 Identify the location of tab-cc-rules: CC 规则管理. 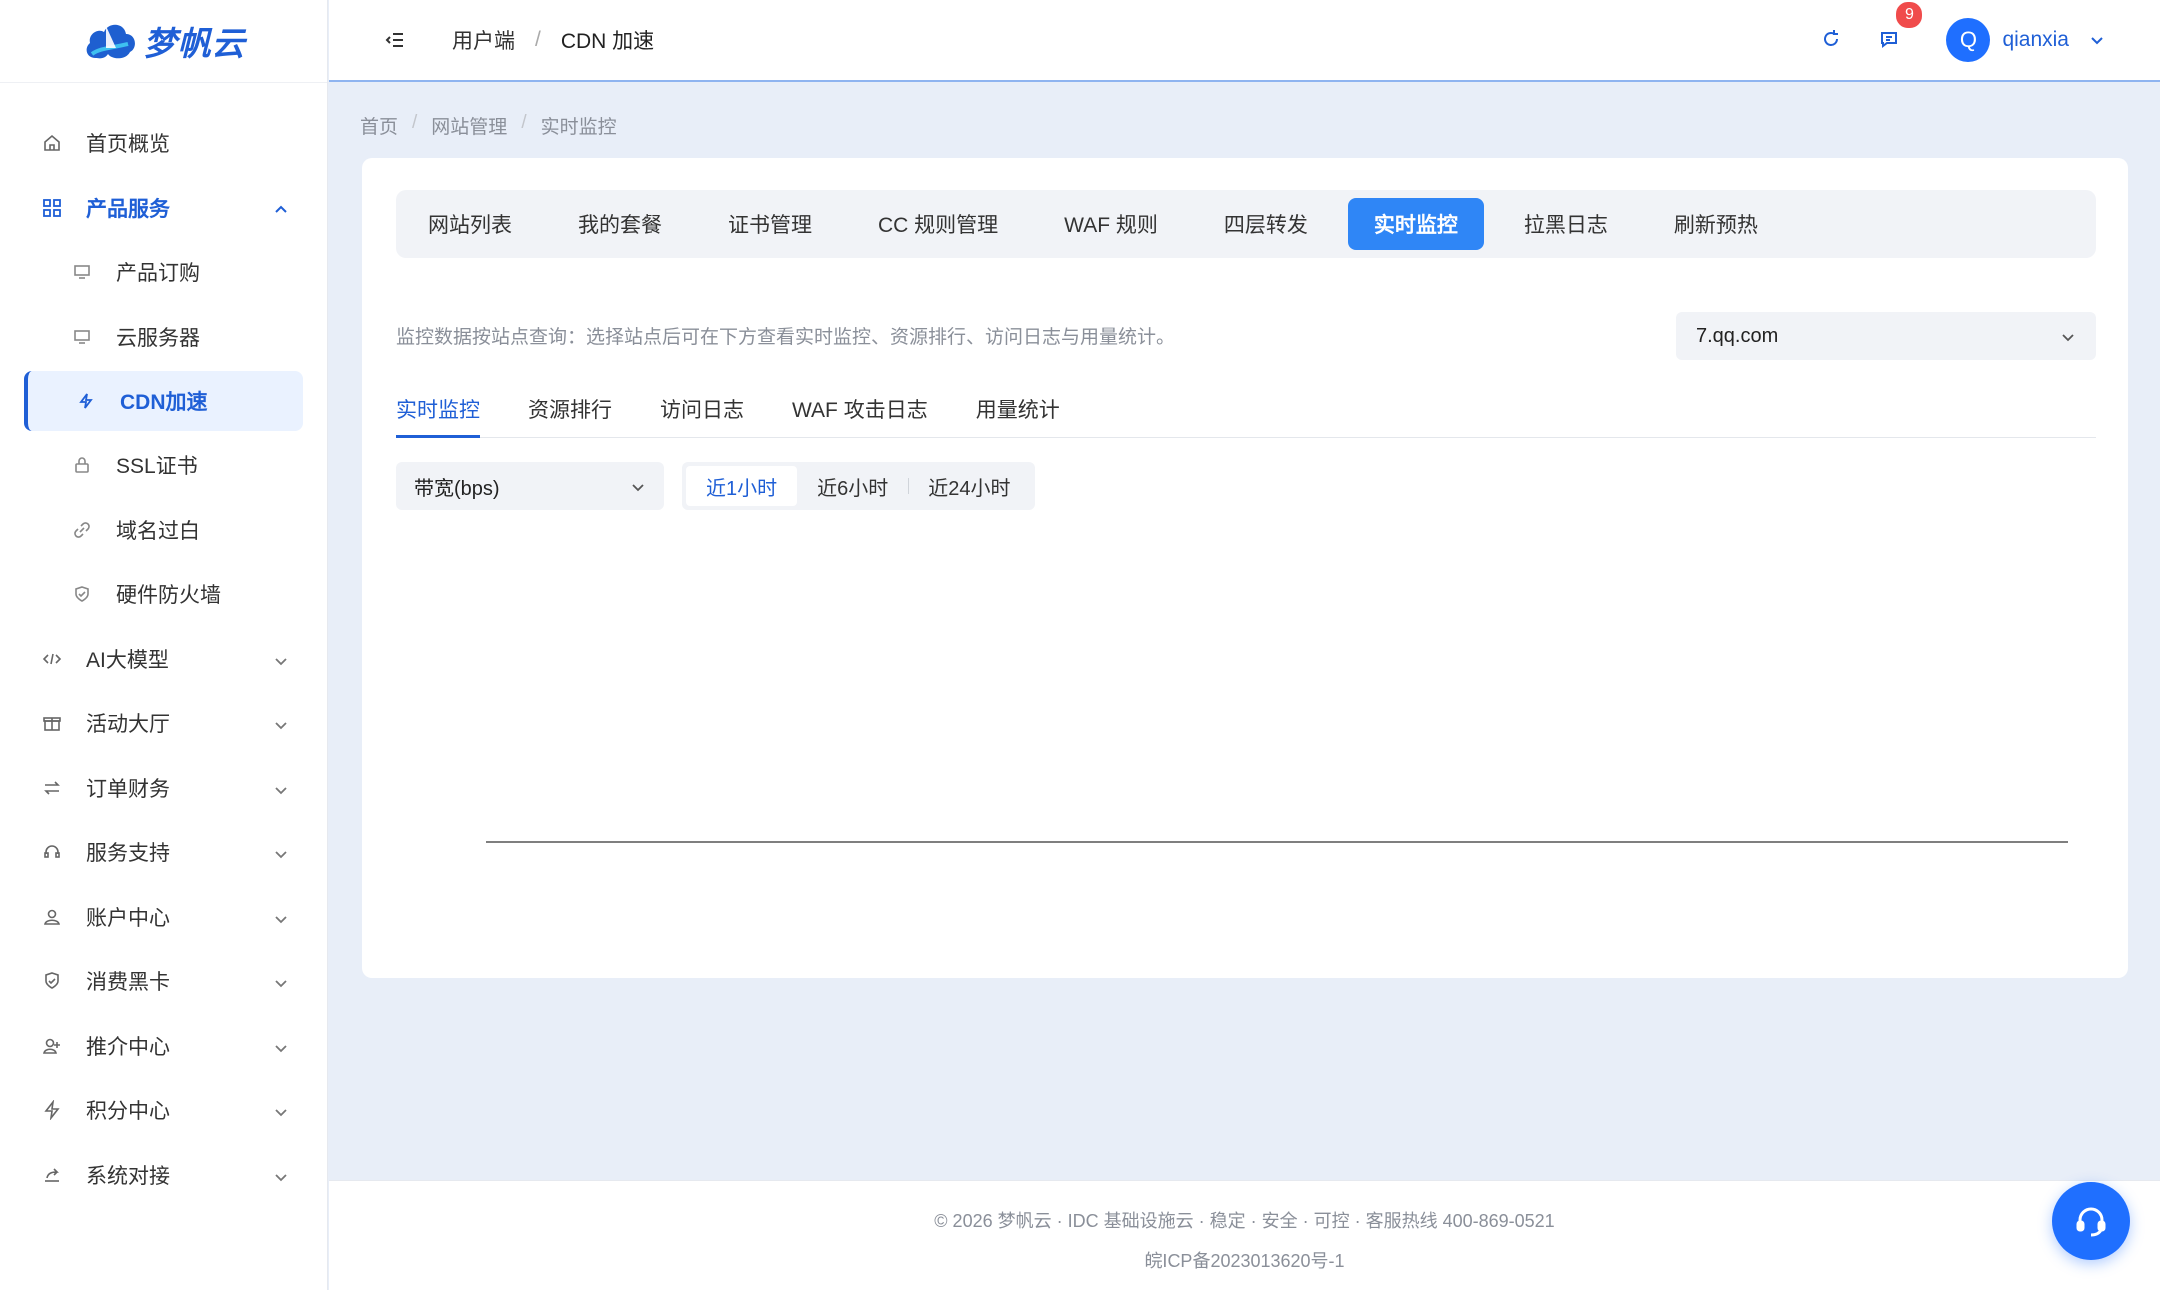
(938, 224).